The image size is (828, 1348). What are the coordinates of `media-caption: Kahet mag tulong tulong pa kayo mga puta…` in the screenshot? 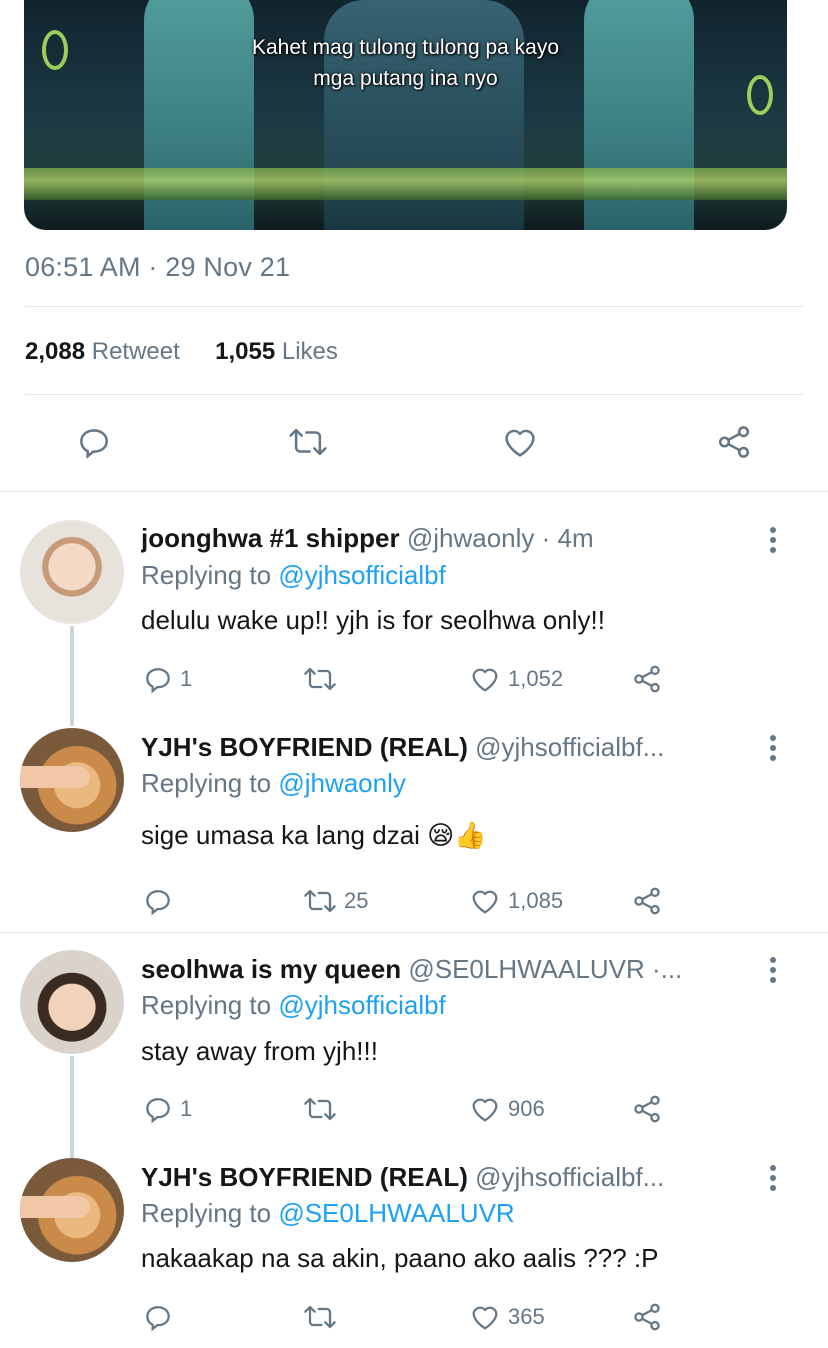 It's located at (405, 63).